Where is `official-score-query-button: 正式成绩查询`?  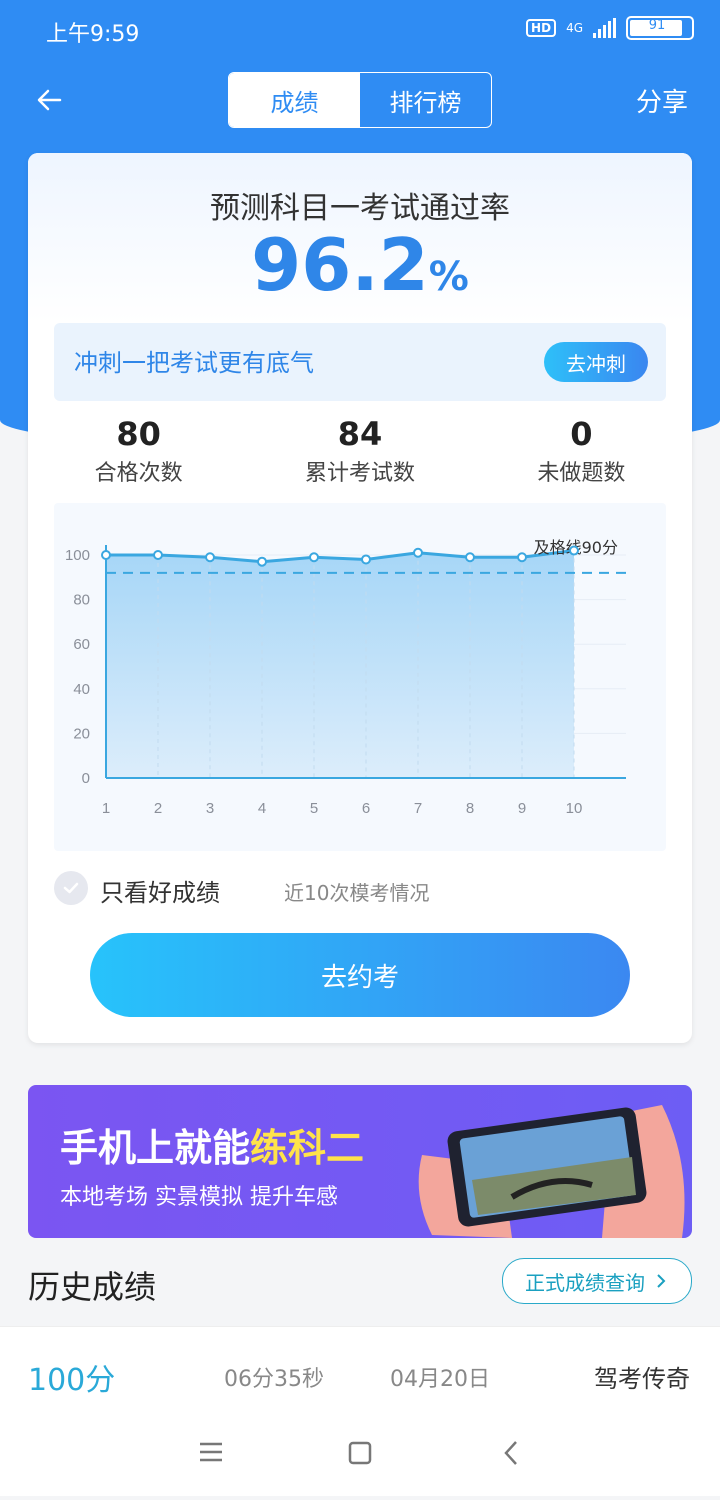 official-score-query-button: 正式成绩查询 is located at coordinates (597, 1281).